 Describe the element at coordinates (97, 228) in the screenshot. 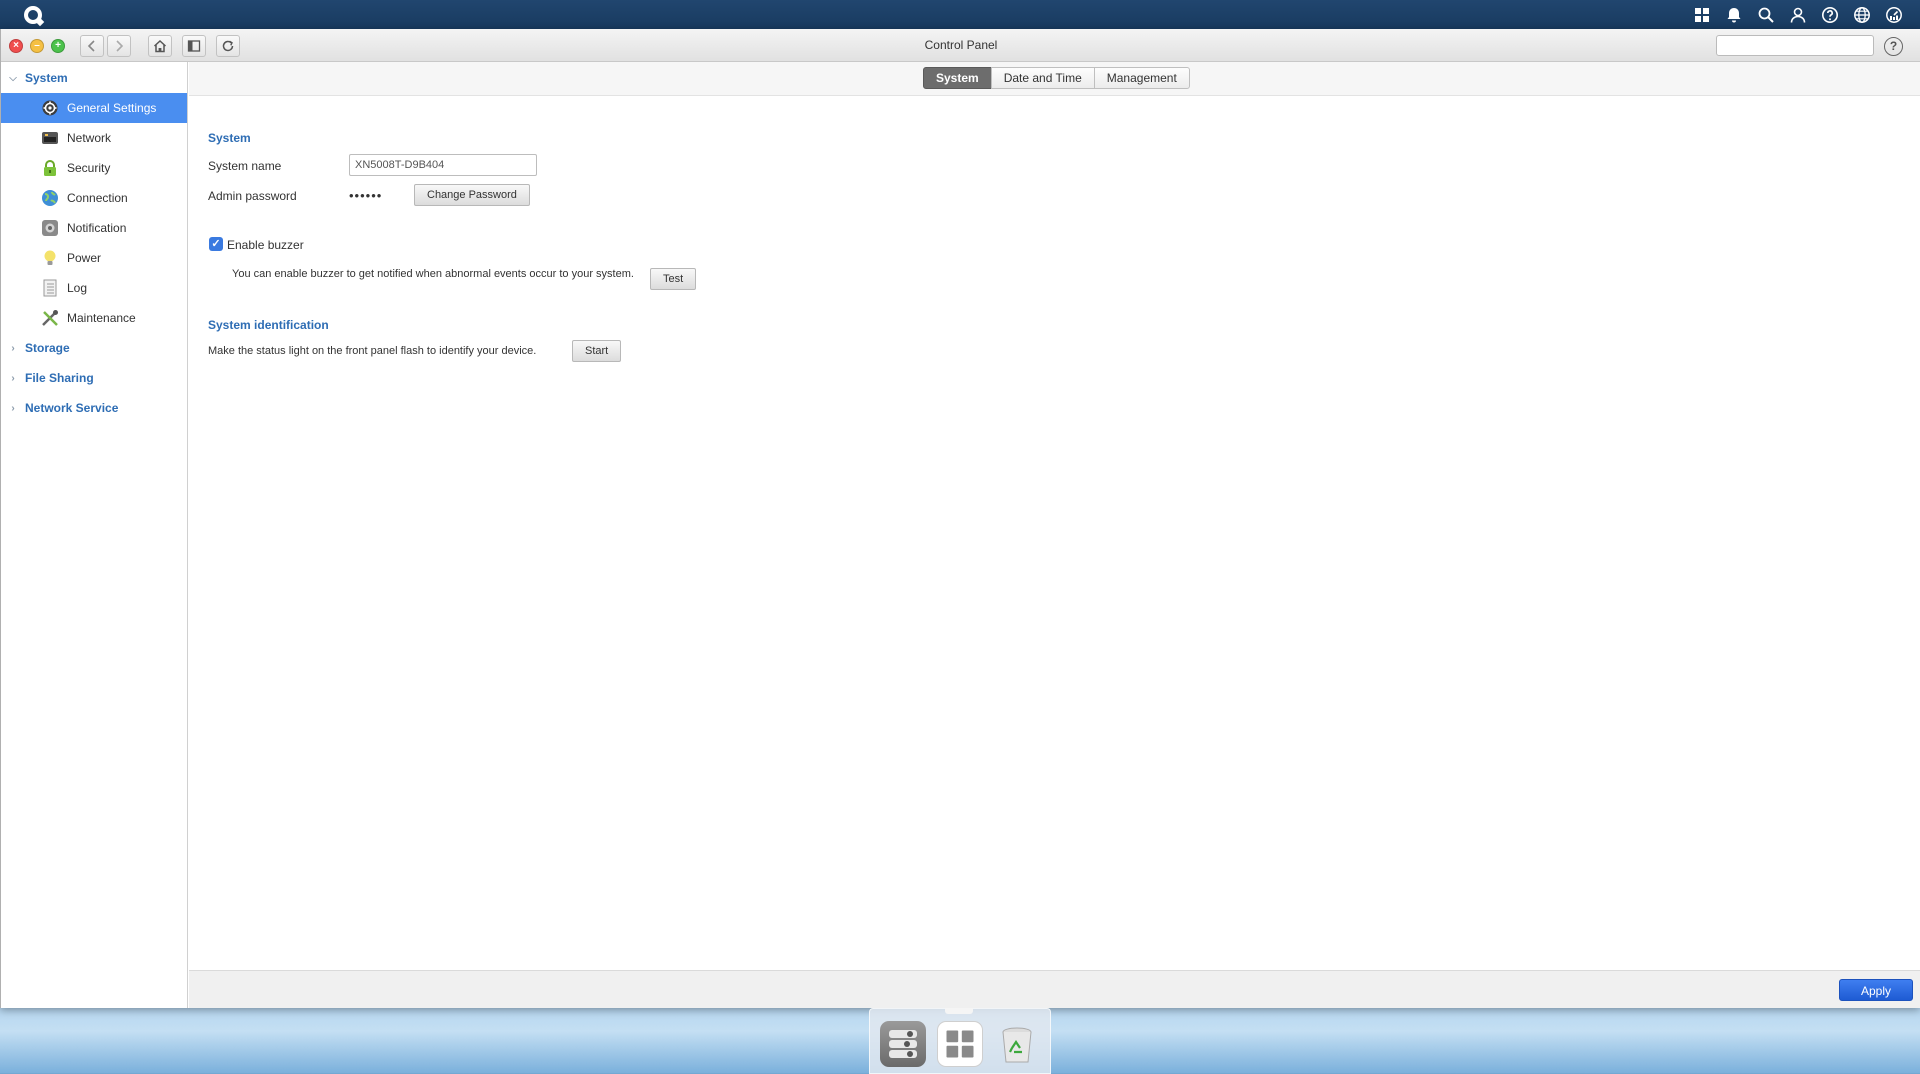

I see `sidebar-item-label: Notification` at that location.